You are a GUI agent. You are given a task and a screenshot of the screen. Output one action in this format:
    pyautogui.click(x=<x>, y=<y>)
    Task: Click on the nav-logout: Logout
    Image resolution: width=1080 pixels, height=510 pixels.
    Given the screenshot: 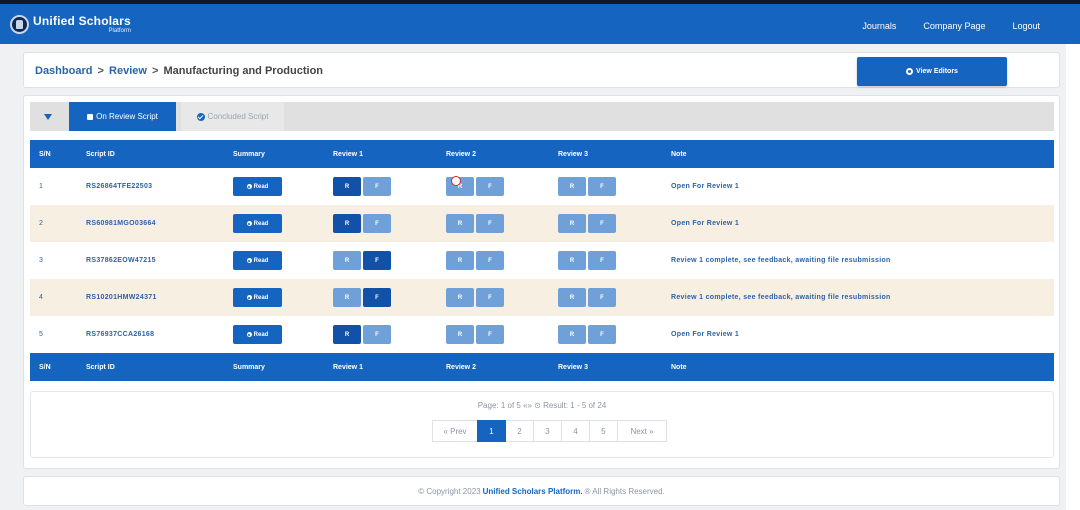 What is the action you would take?
    pyautogui.click(x=1026, y=26)
    